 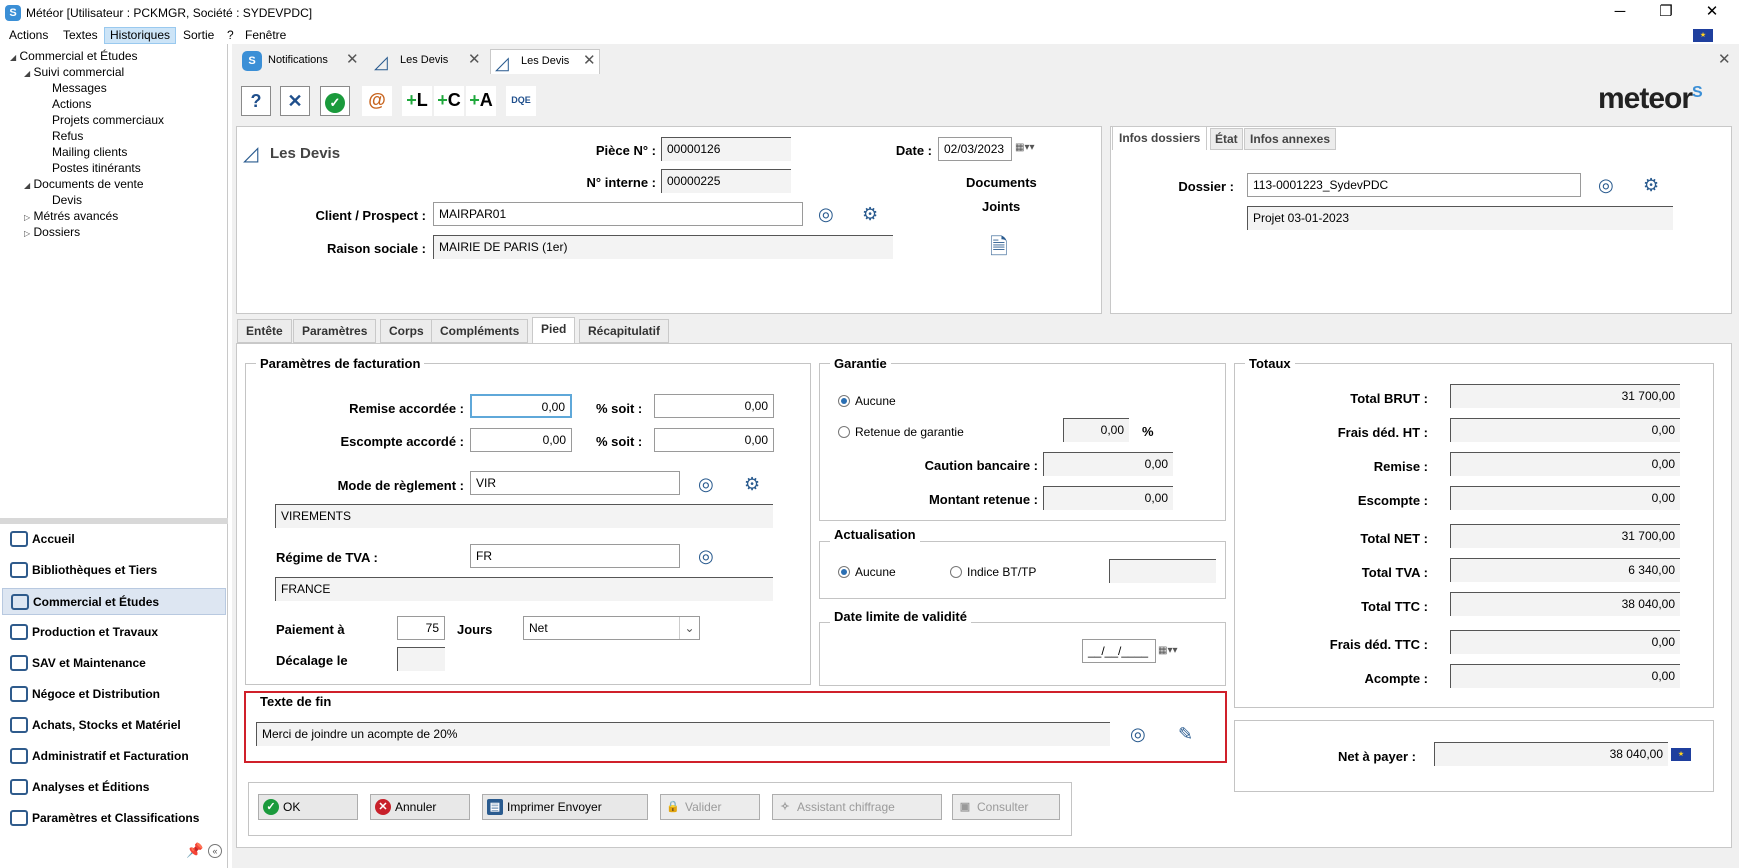 What do you see at coordinates (956, 572) in the screenshot?
I see `radio-indice` at bounding box center [956, 572].